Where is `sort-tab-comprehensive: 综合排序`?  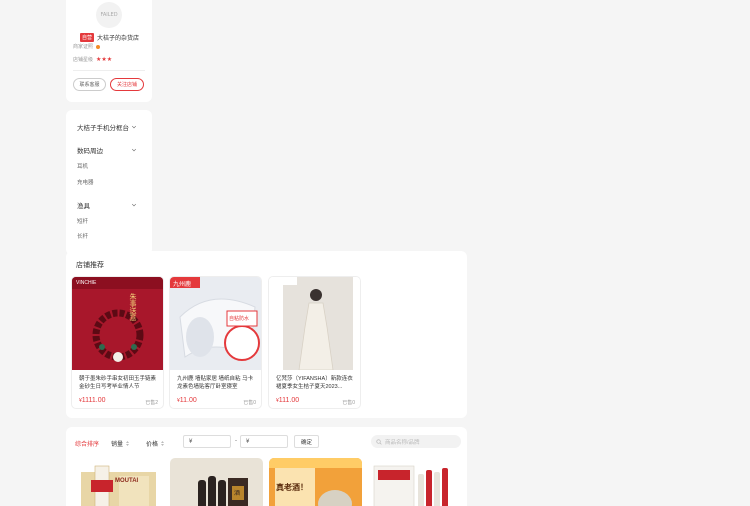 sort-tab-comprehensive: 综合排序 is located at coordinates (87, 443).